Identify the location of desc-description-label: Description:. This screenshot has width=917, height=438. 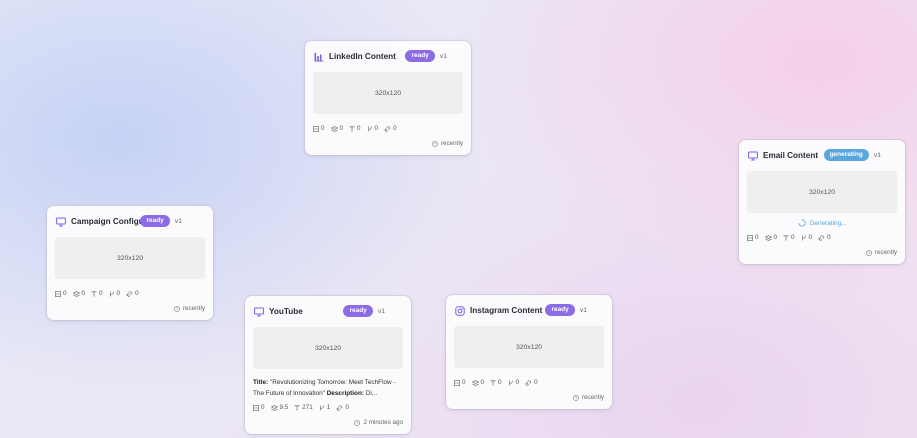
(345, 393).